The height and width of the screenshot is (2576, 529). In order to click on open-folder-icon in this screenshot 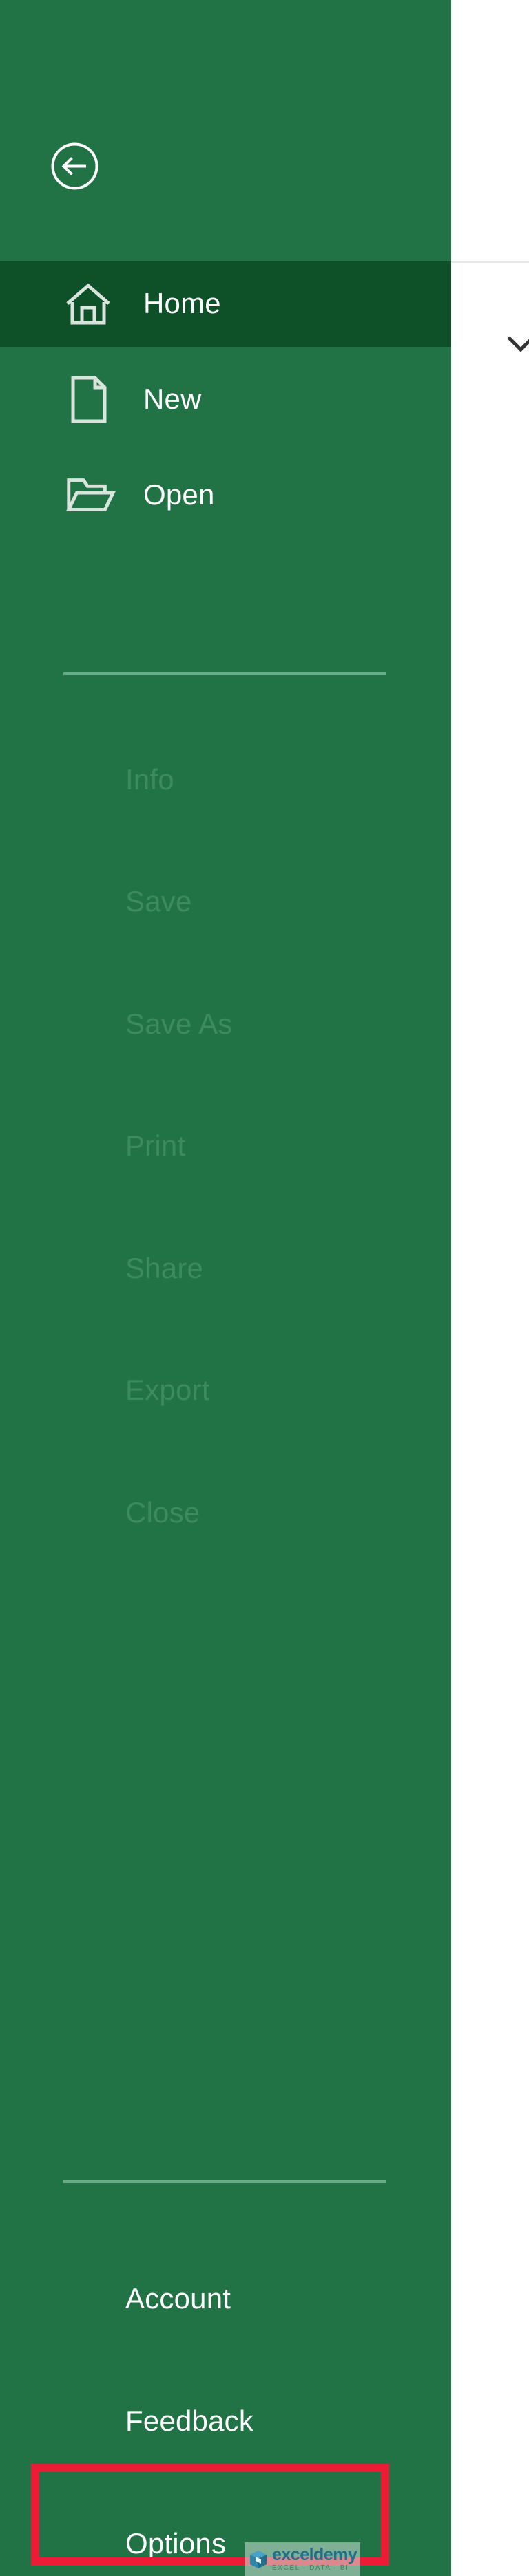, I will do `click(90, 495)`.